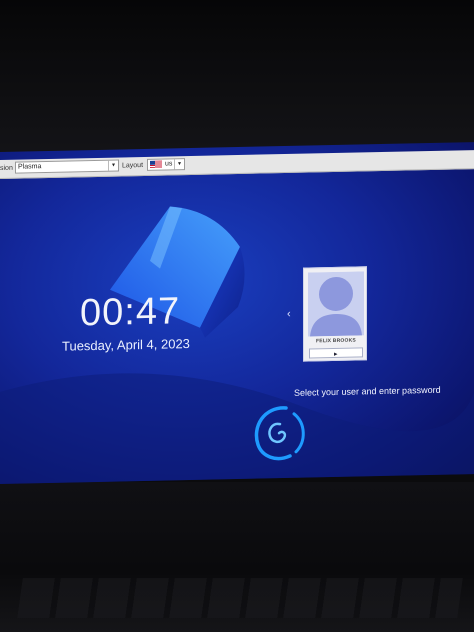 The width and height of the screenshot is (474, 632). I want to click on password-input: ▸, so click(336, 353).